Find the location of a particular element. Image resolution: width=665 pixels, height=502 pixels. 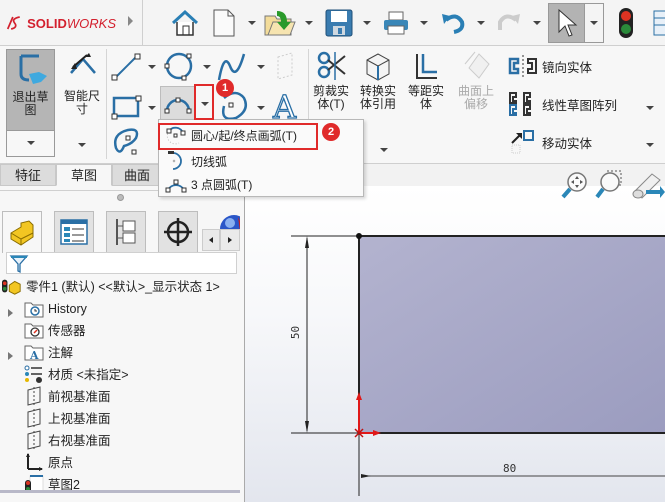

tree-item-label: 上视基准面 is located at coordinates (79, 419).